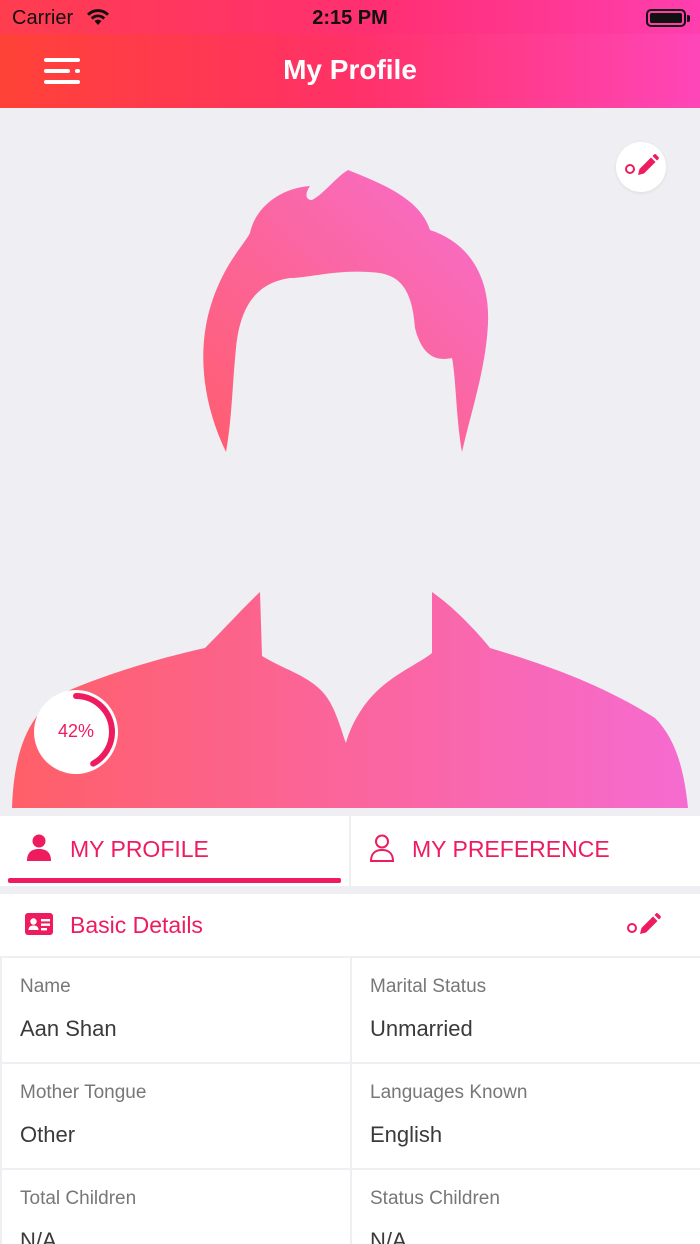 The width and height of the screenshot is (700, 1244). What do you see at coordinates (176, 1010) in the screenshot?
I see `detail-cell-name: Name Aan Shan` at bounding box center [176, 1010].